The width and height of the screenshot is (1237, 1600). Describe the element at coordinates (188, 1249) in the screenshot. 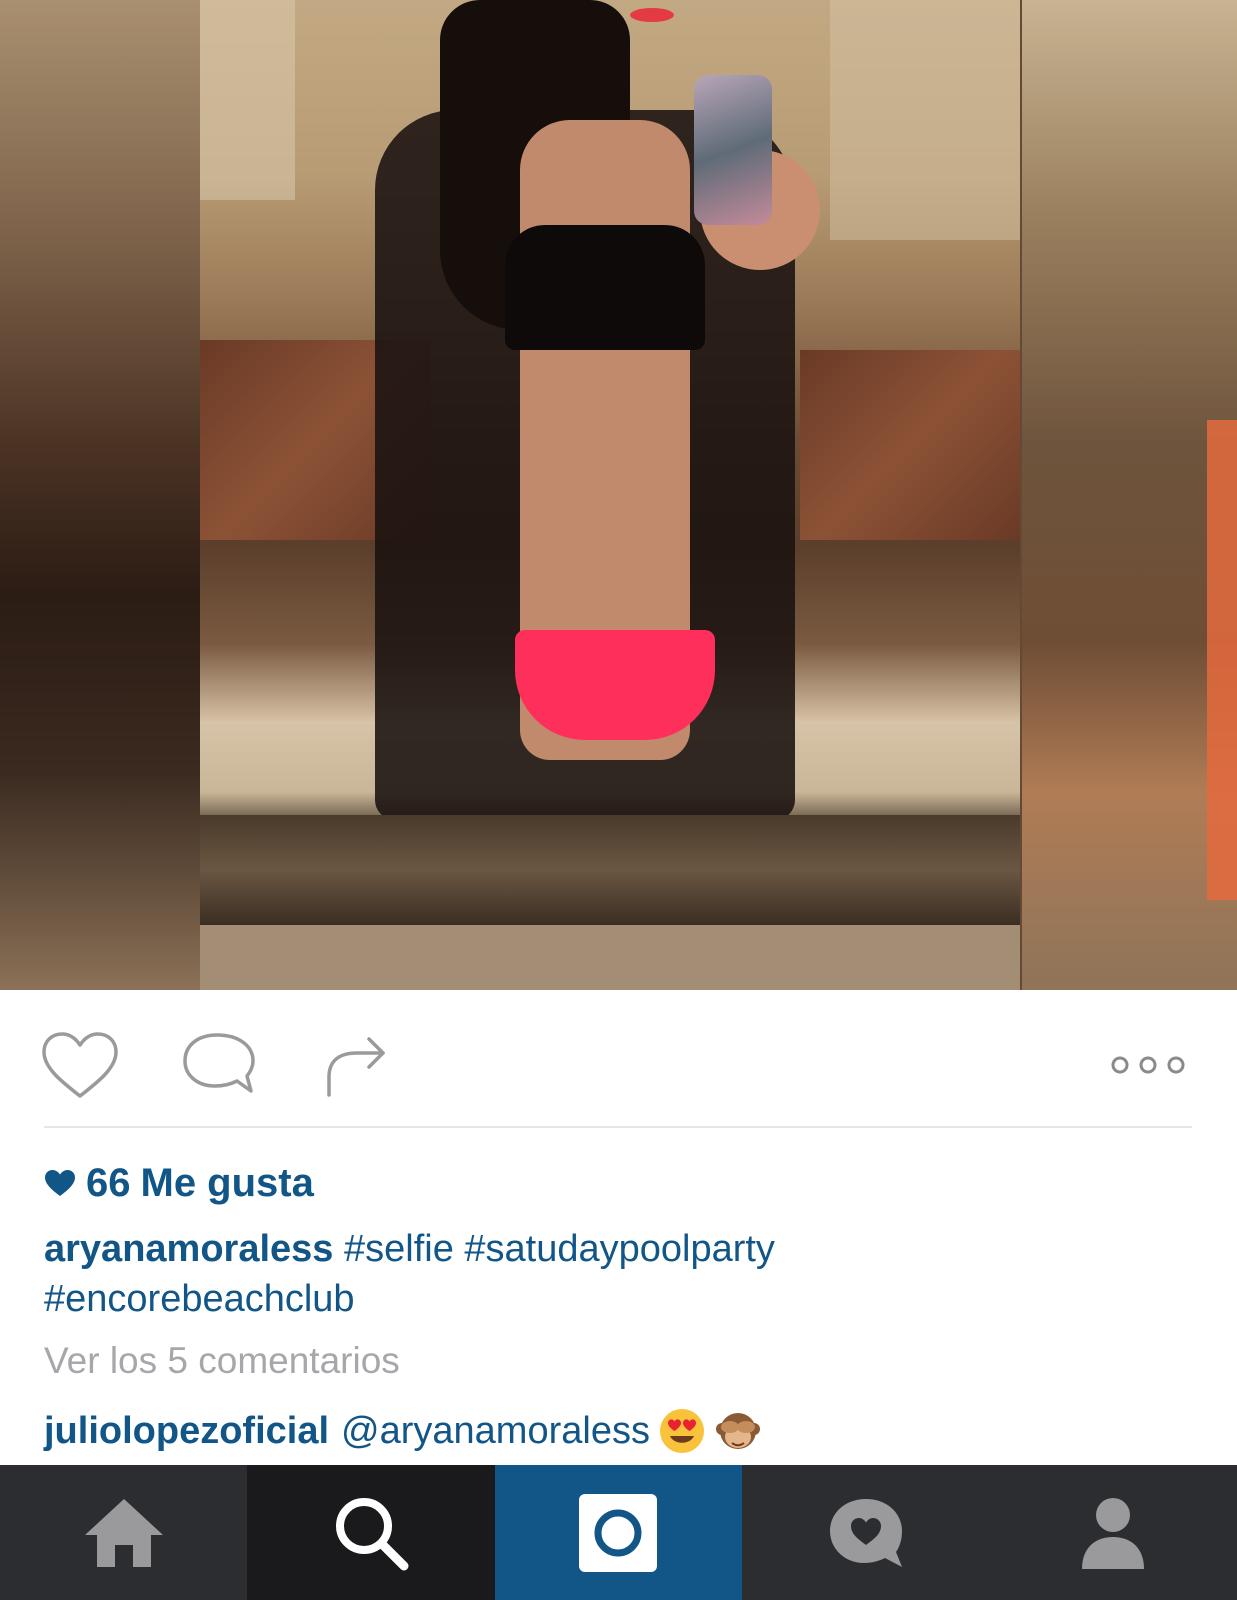

I see `caption-author-link: aryanamoraless` at that location.